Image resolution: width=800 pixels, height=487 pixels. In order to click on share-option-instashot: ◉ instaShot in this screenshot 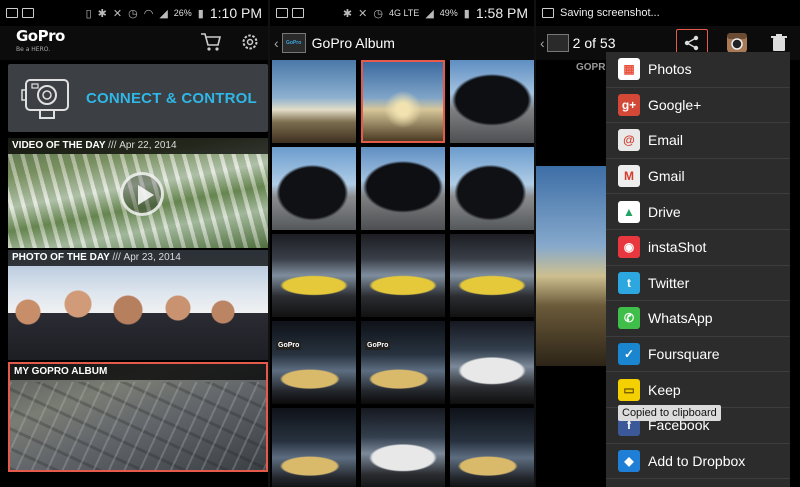, I will do `click(698, 248)`.